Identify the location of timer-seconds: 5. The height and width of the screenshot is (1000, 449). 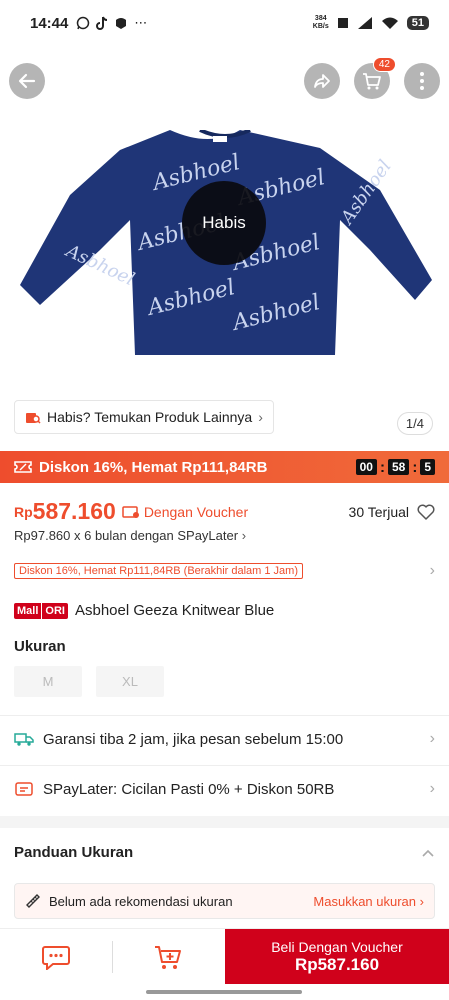
(427, 467).